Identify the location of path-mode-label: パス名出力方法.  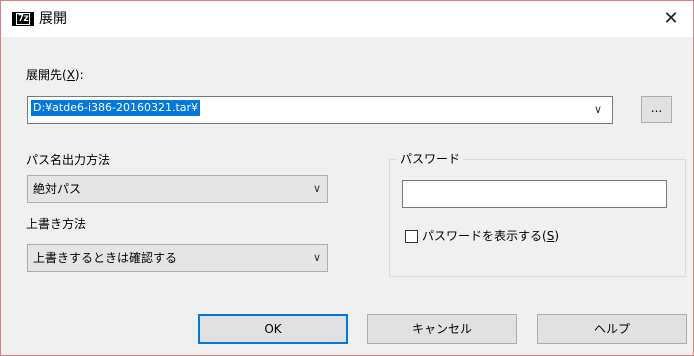
(68, 160).